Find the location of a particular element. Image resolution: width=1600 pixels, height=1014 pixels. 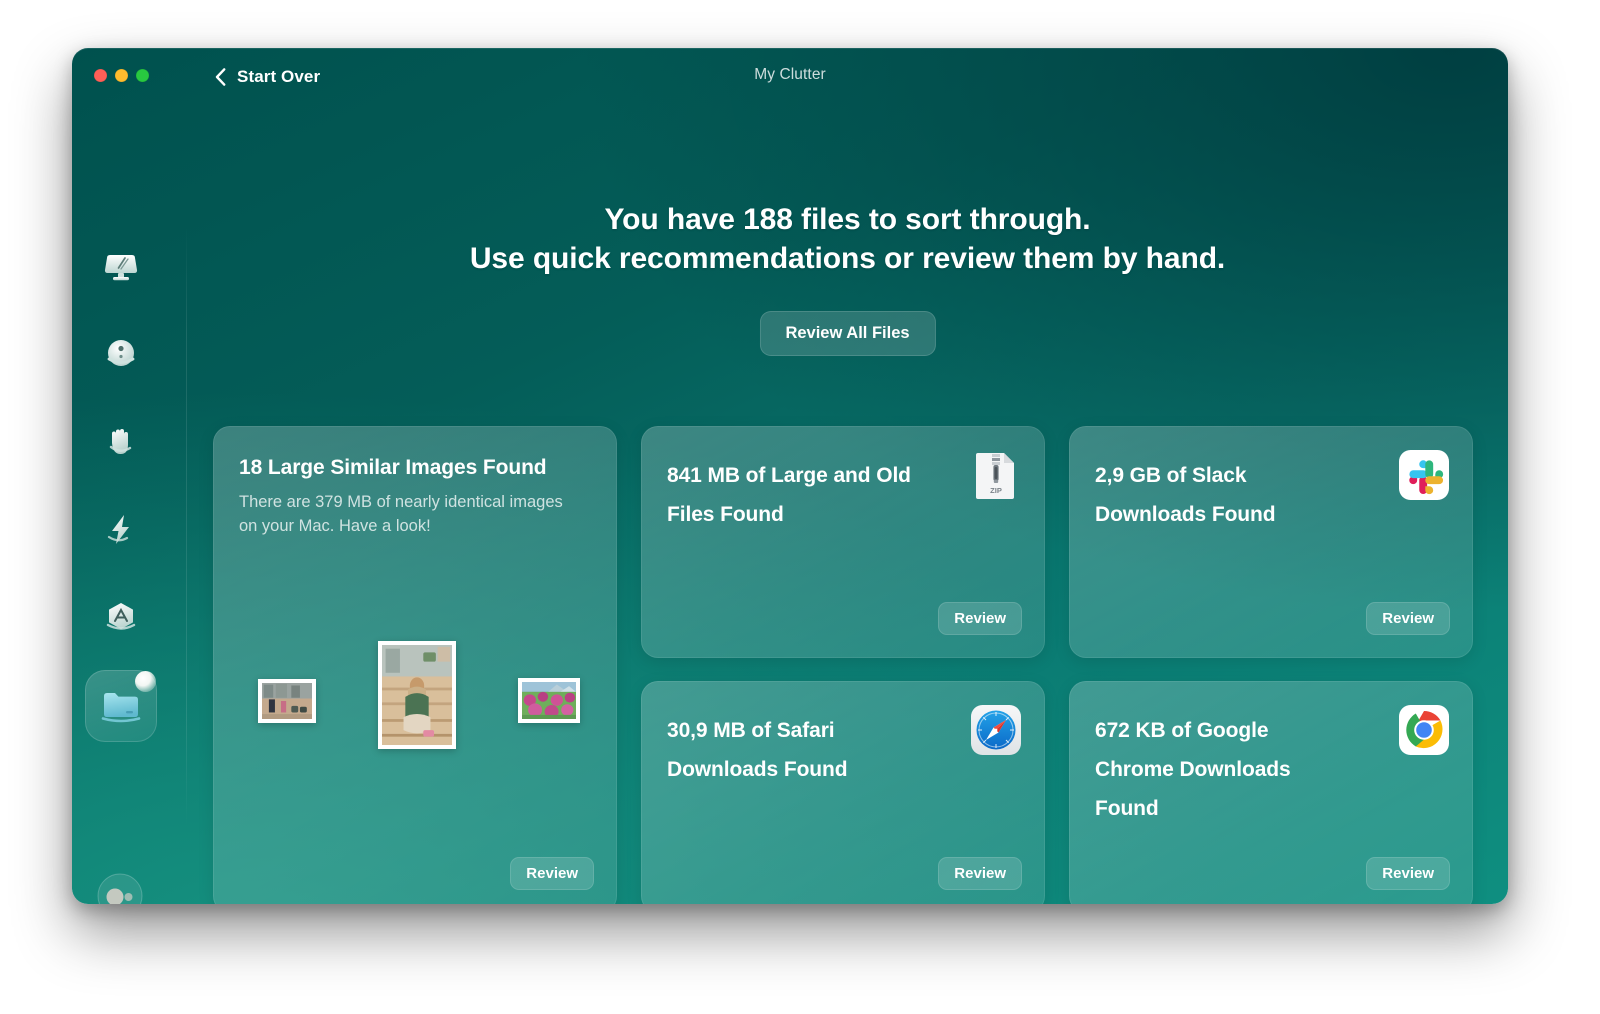

review-all-files-button: Review All Files is located at coordinates (847, 333).